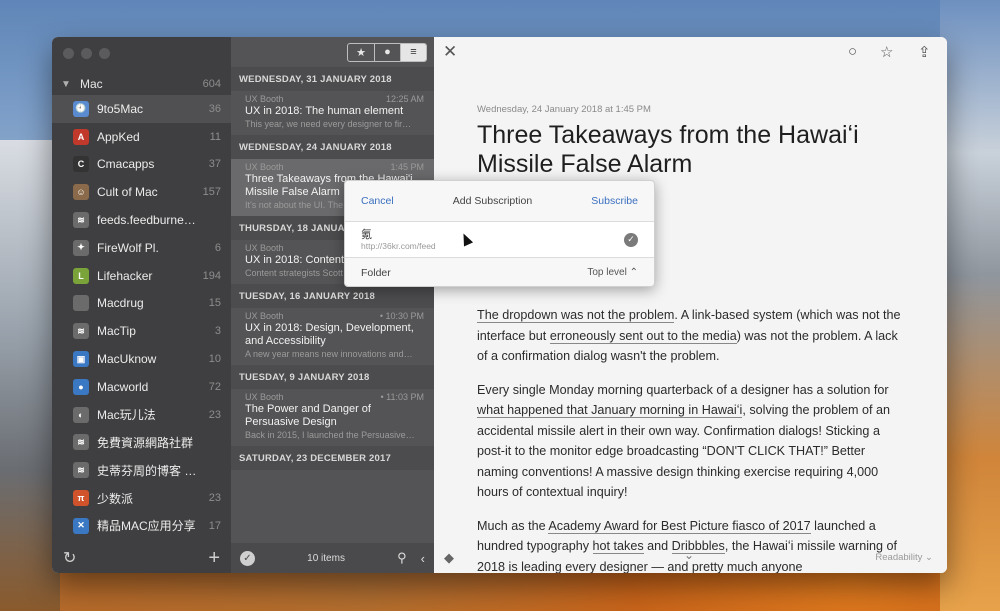  Describe the element at coordinates (141, 526) in the screenshot. I see `sidebar-feed-item: ✕ 精品MAC应用分享 17` at that location.